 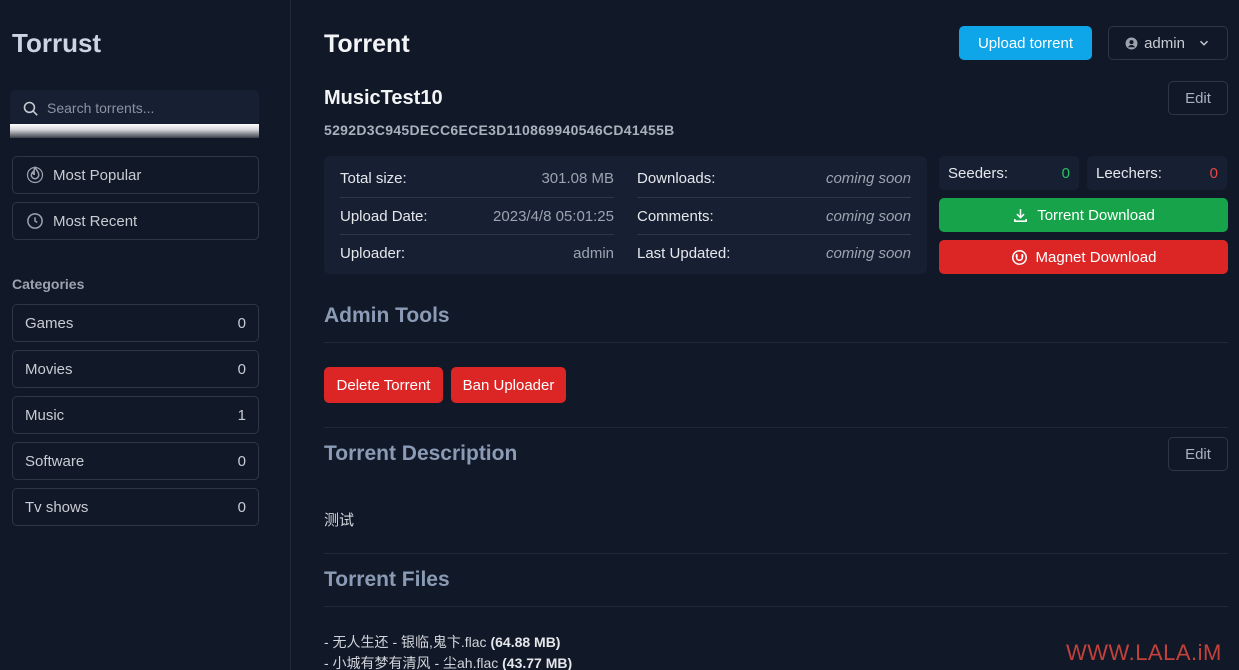 I want to click on nav-most-popular: Most Popular, so click(x=135, y=175).